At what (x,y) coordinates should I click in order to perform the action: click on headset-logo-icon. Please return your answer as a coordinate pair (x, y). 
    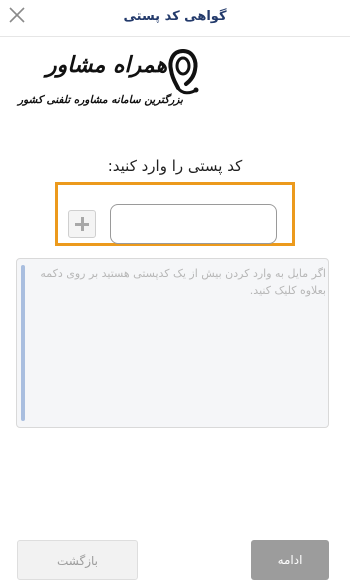
    Looking at the image, I should click on (183, 72).